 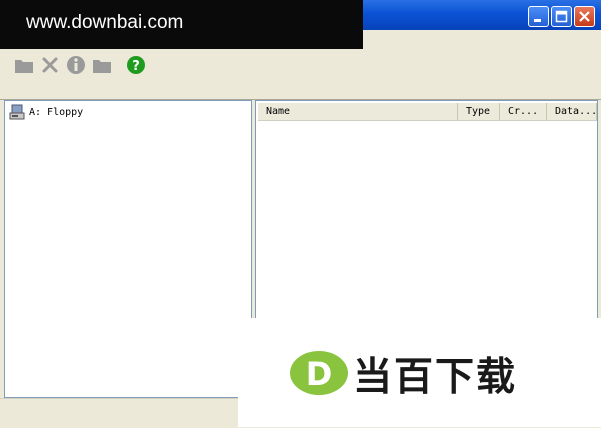 I want to click on window-controls, so click(x=561, y=16).